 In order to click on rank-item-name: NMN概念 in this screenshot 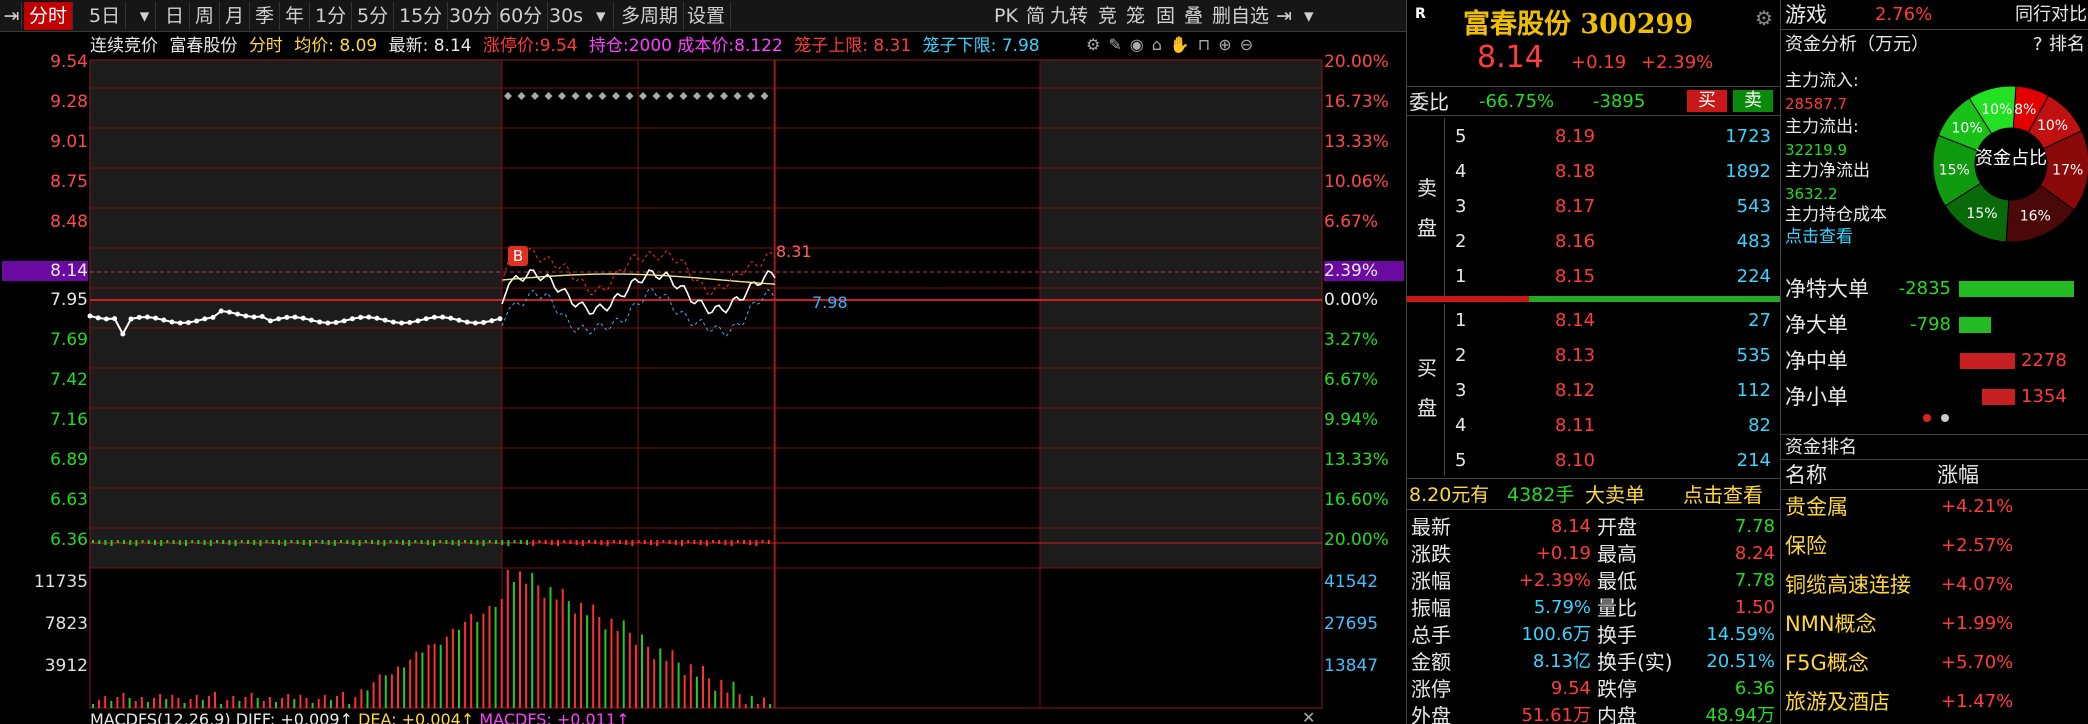, I will do `click(1831, 624)`.